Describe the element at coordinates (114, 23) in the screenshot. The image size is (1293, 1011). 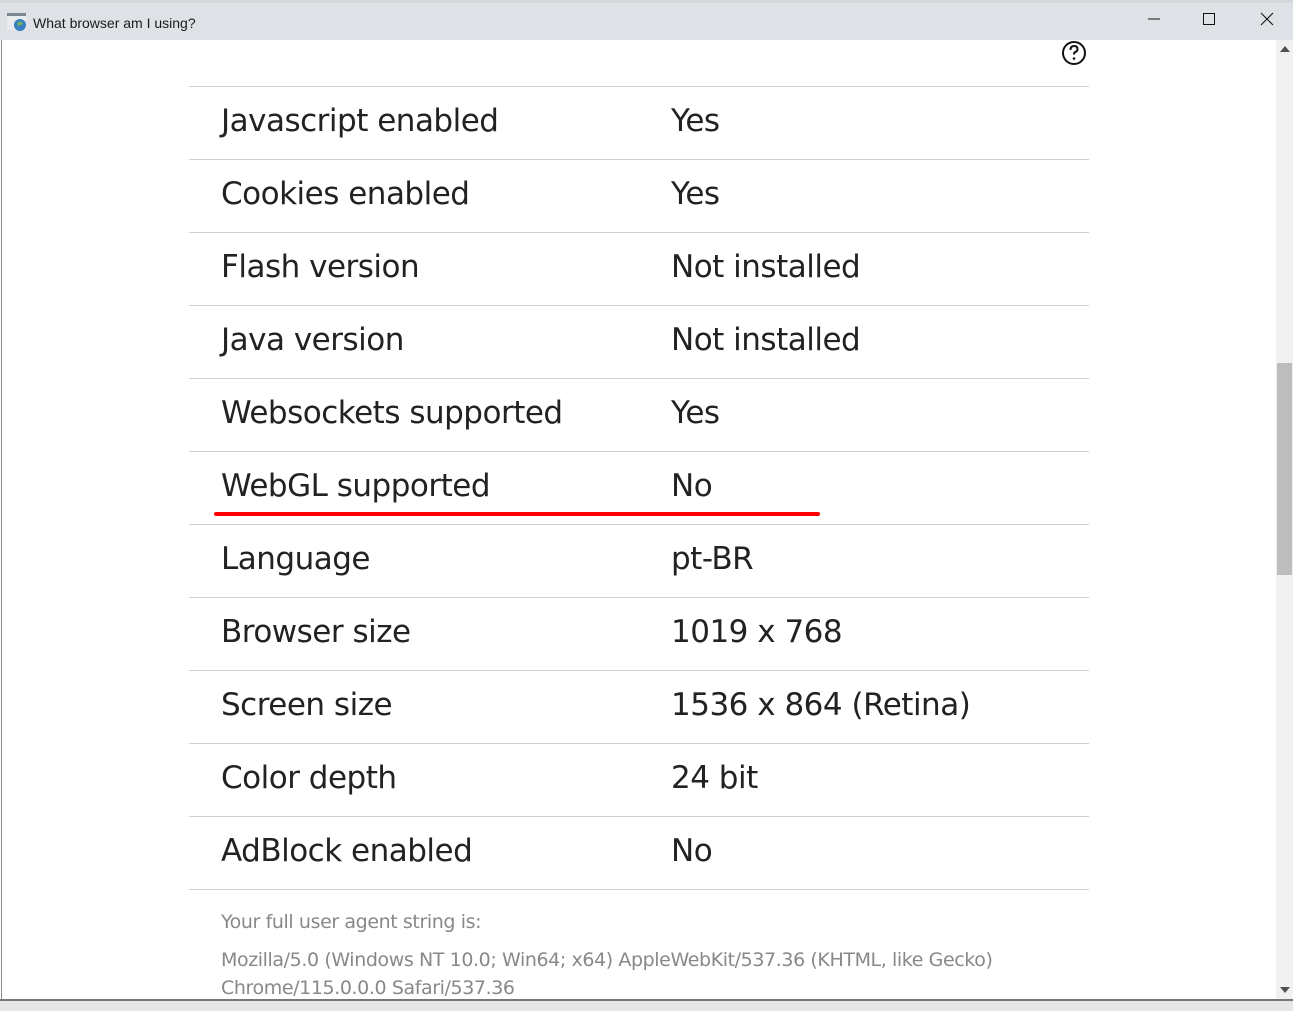
I see `window-title: What browser am I using?` at that location.